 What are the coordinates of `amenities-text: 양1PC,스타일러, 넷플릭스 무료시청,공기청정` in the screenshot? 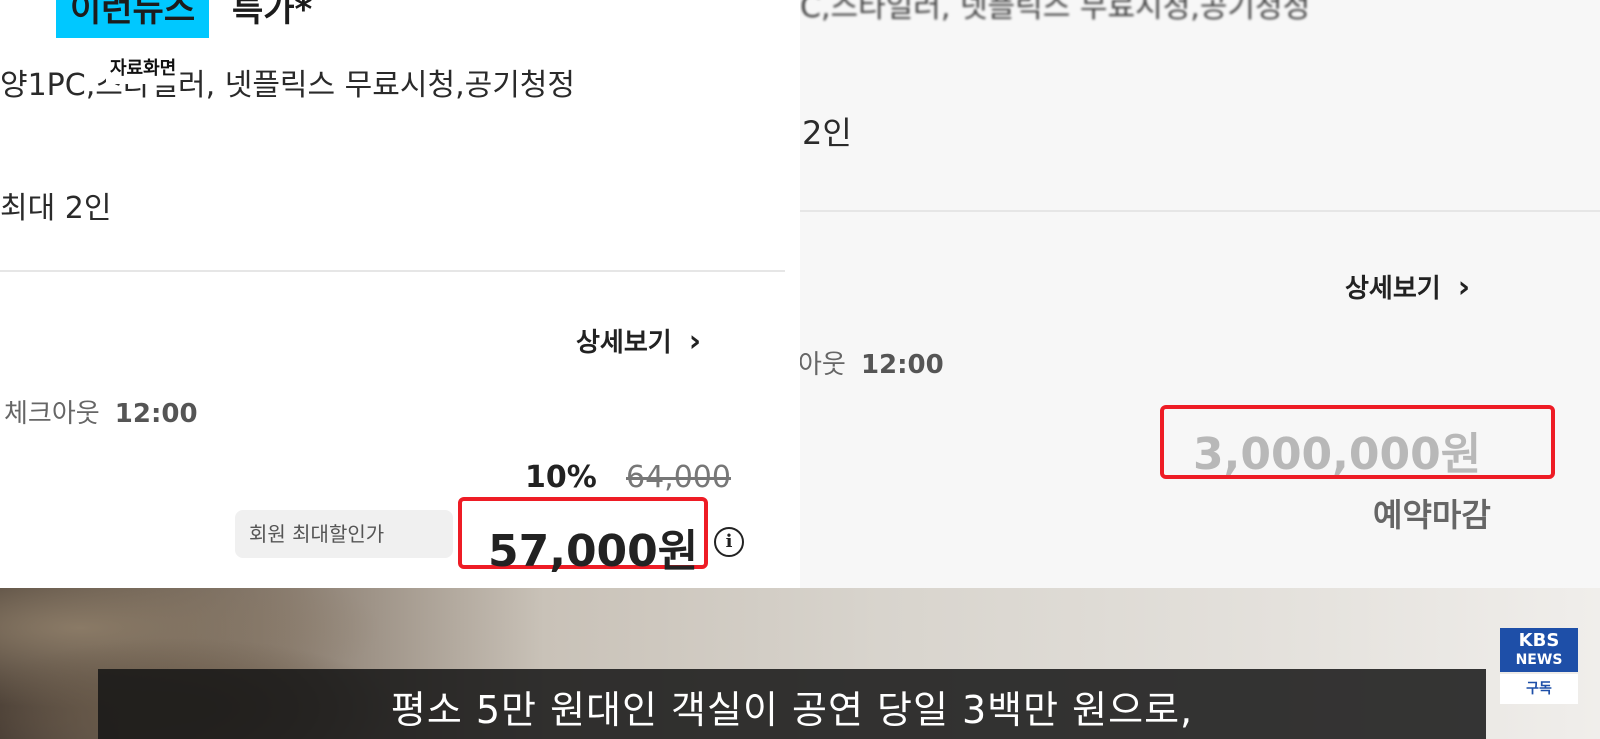 It's located at (288, 85).